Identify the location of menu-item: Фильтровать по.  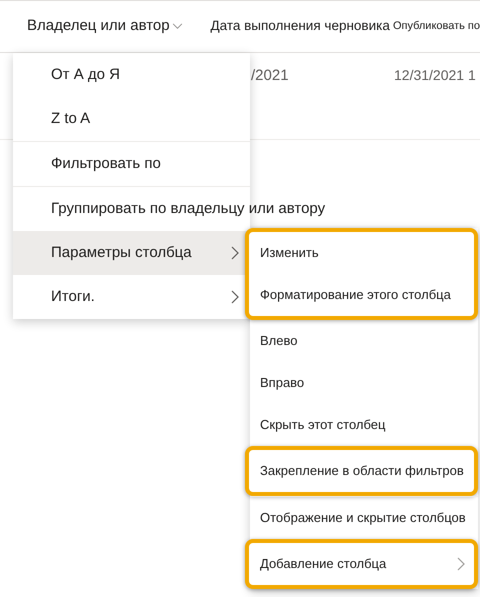
(131, 164).